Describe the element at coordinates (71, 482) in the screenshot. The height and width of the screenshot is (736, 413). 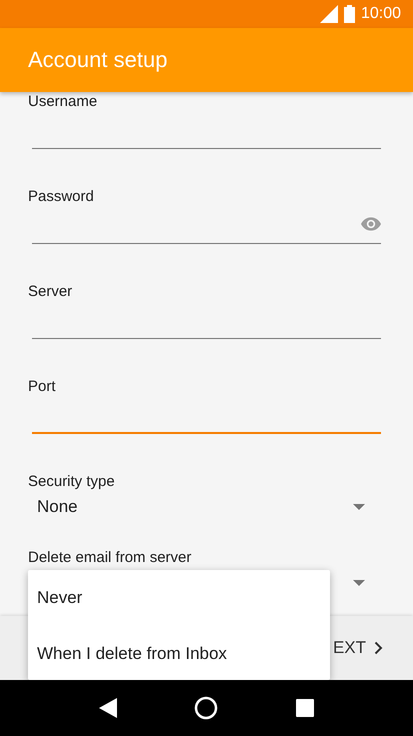
I see `field-label: Security type` at that location.